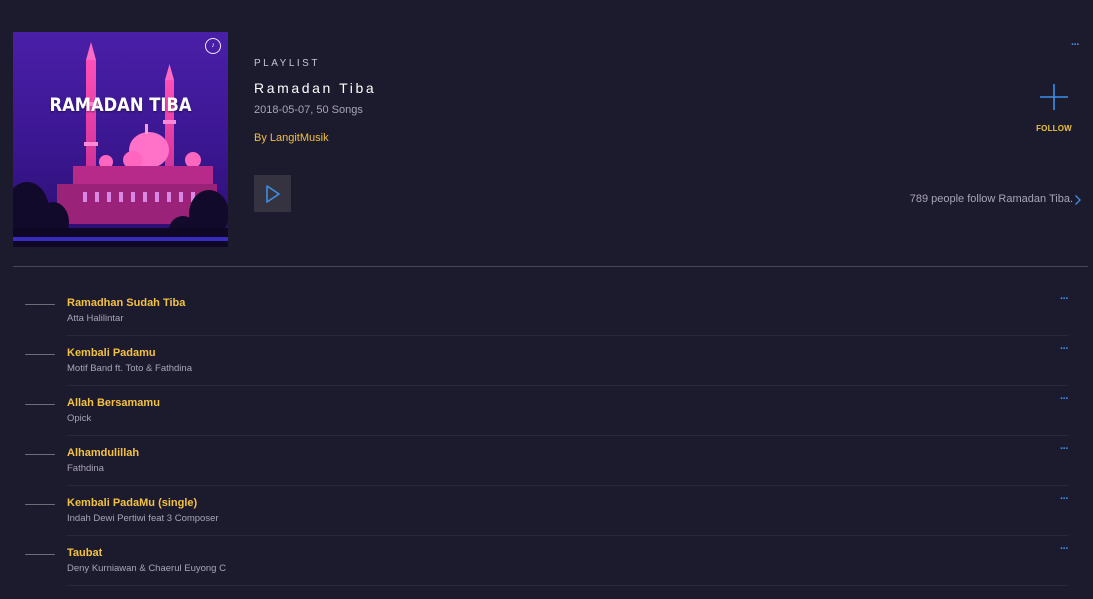  I want to click on follow-button: FOLLOW, so click(1054, 107).